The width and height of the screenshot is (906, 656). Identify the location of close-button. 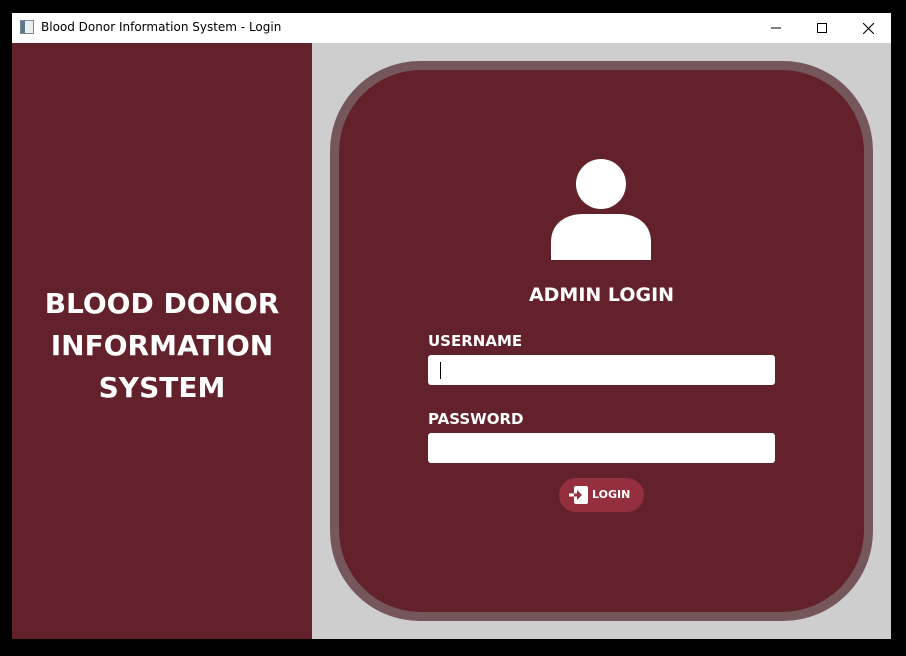
(868, 28).